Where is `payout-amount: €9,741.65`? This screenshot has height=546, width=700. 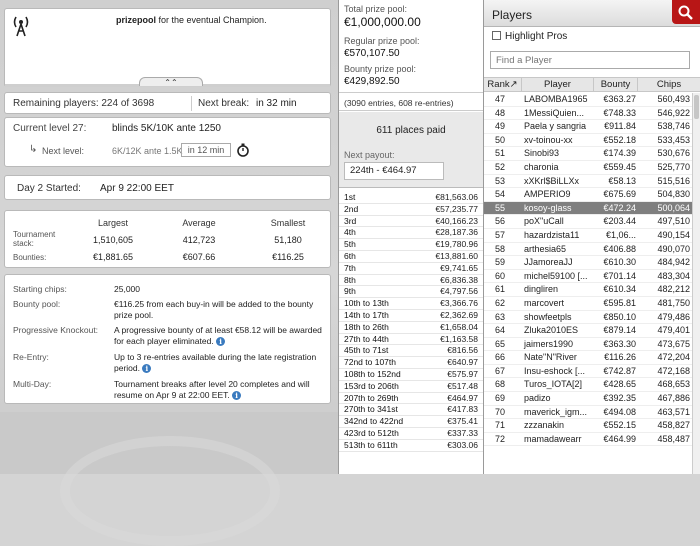
payout-amount: €9,741.65 is located at coordinates (459, 267).